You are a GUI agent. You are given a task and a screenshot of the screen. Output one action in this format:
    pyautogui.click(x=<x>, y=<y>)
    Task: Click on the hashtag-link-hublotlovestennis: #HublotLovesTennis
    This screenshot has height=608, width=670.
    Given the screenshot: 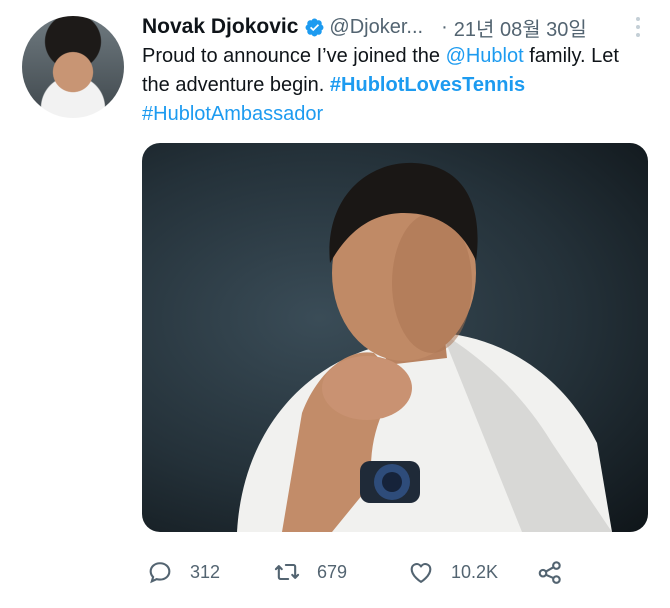 What is the action you would take?
    pyautogui.click(x=427, y=85)
    